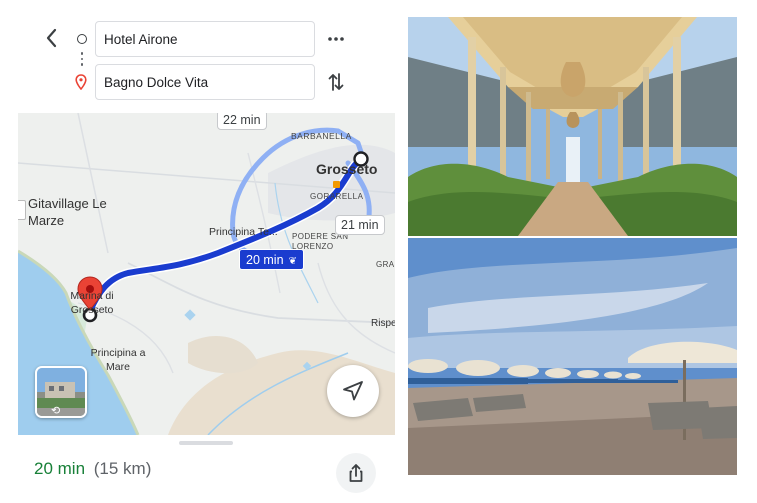 Image resolution: width=757 pixels, height=503 pixels. What do you see at coordinates (242, 121) in the screenshot?
I see `alt-route-time-bubble: 22 min` at bounding box center [242, 121].